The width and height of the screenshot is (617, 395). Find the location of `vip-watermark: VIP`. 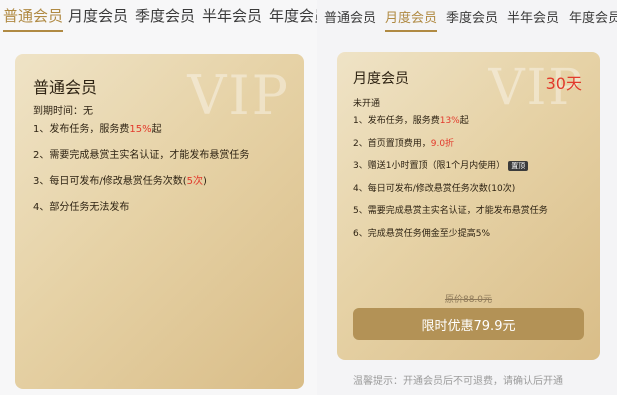

vip-watermark: VIP is located at coordinates (238, 95).